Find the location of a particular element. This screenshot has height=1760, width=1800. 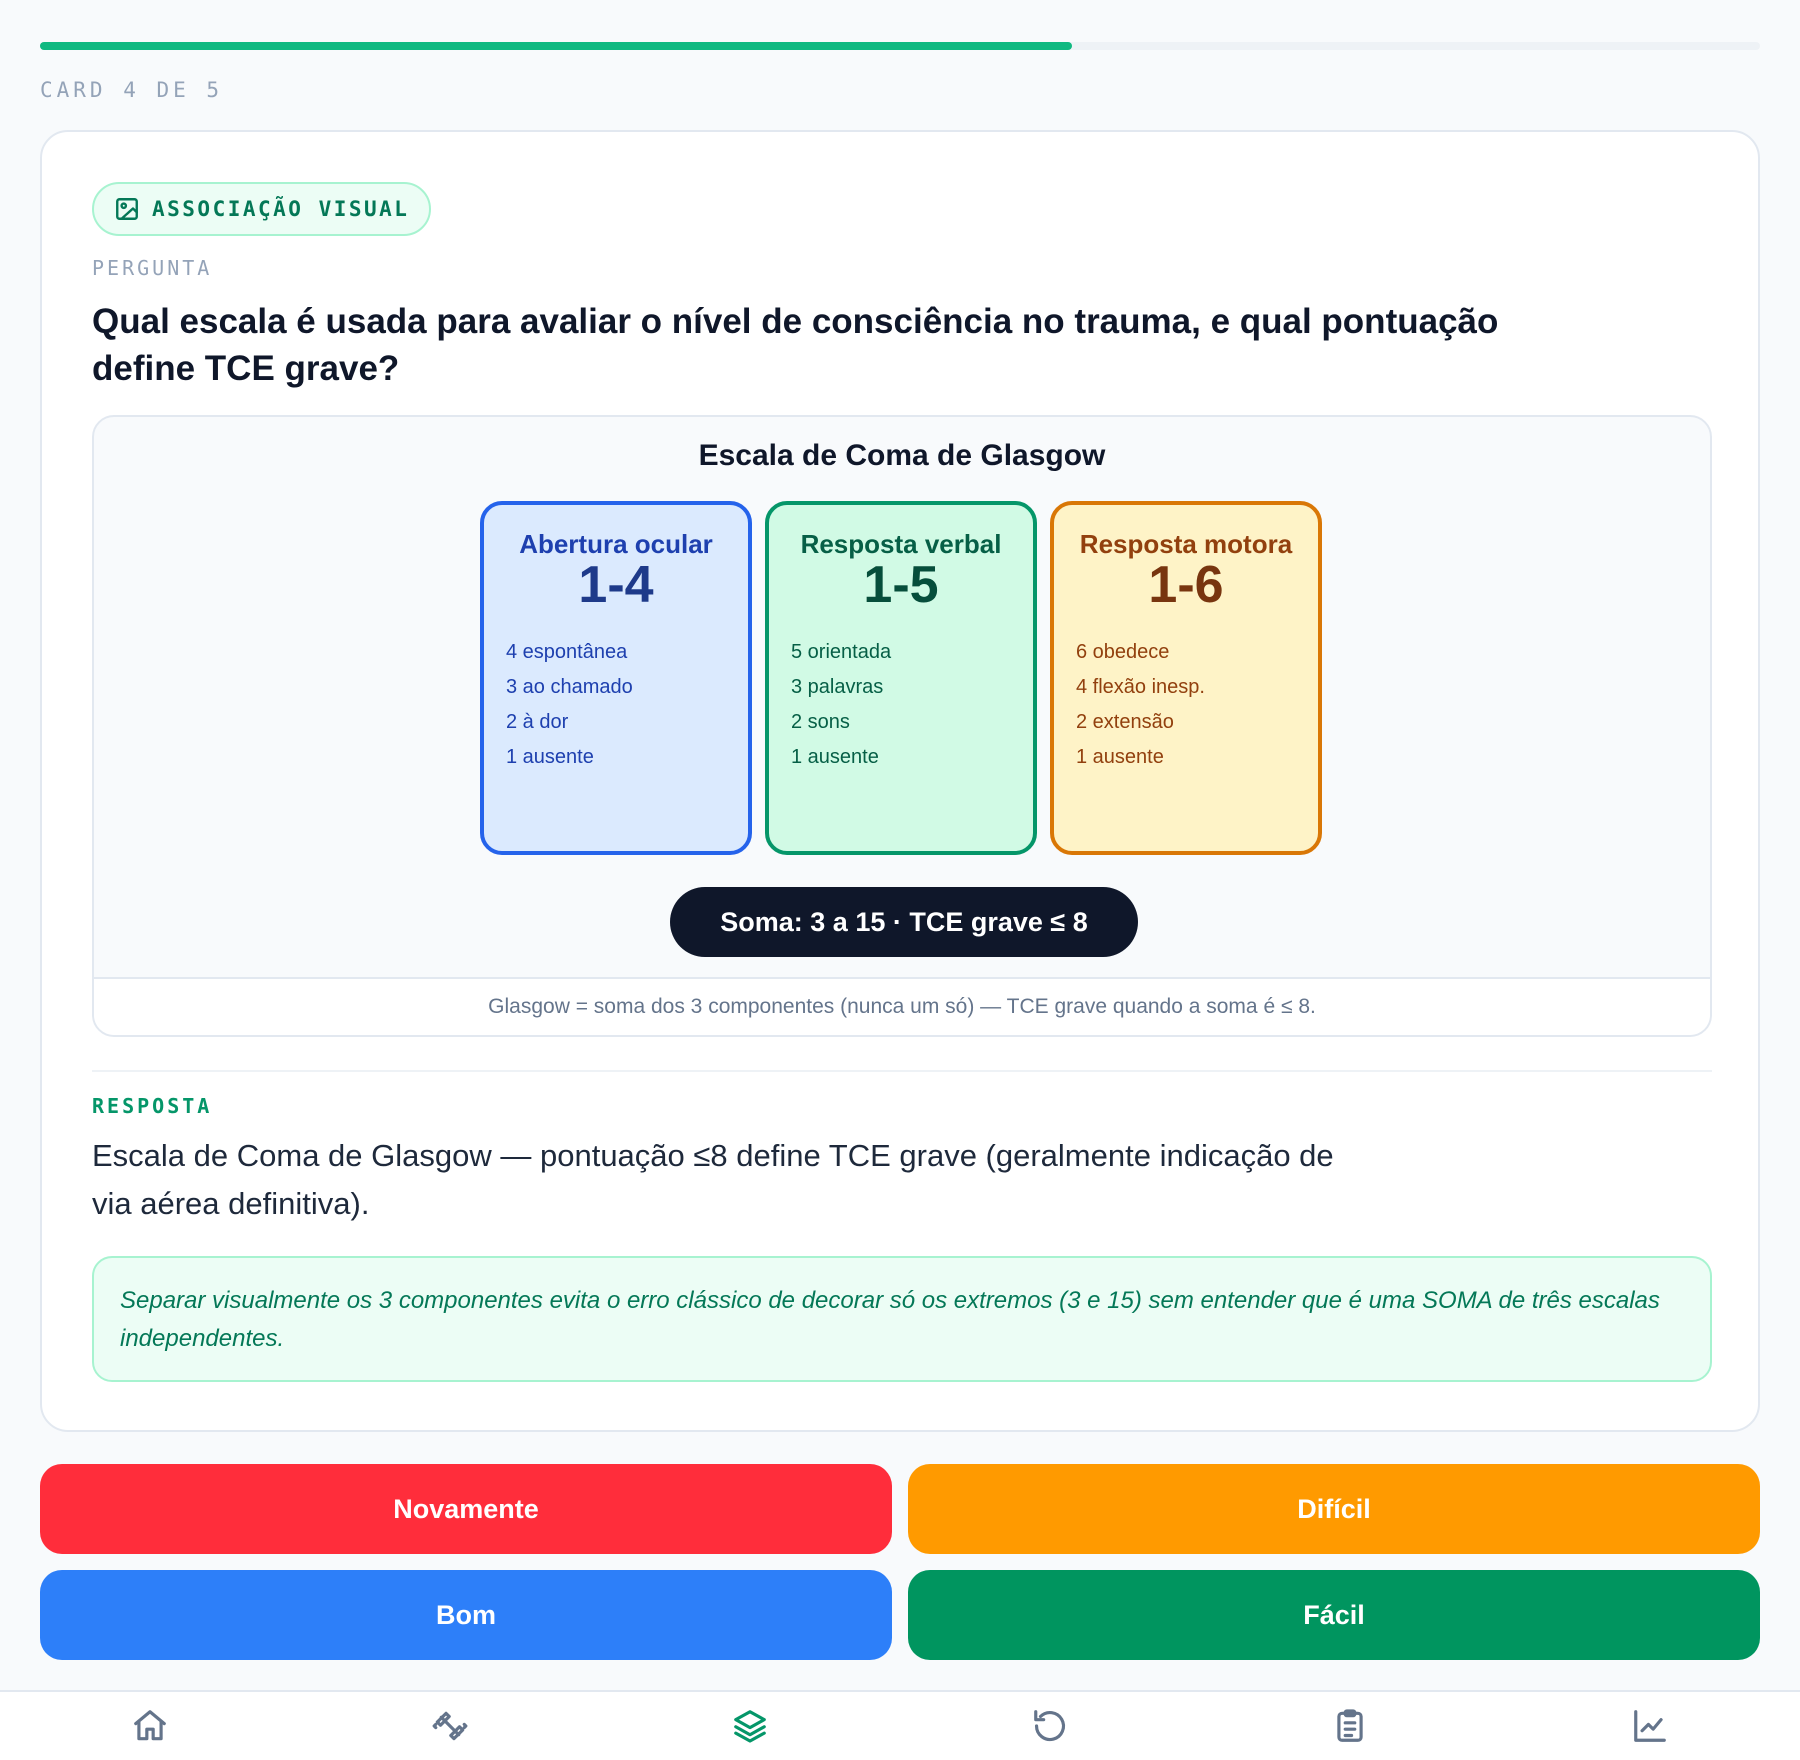

progress-bar is located at coordinates (900, 46).